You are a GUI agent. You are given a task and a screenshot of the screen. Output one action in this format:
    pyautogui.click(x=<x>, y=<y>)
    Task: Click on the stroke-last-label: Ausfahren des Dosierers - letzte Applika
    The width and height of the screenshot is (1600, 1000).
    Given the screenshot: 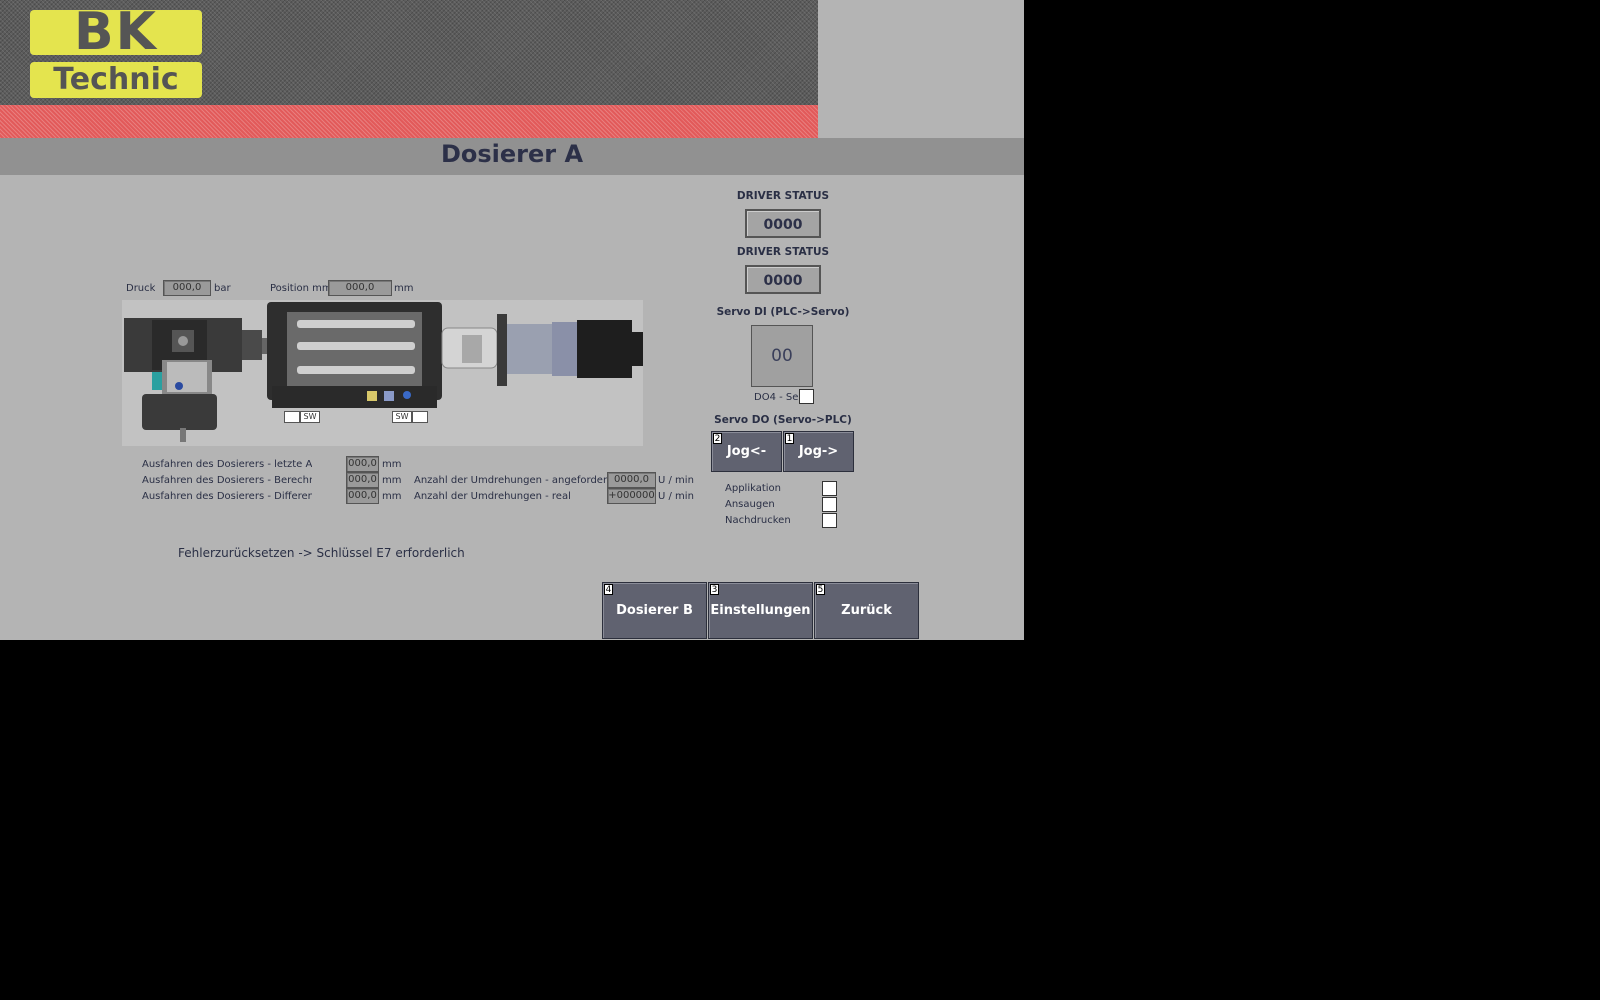 What is the action you would take?
    pyautogui.click(x=227, y=464)
    